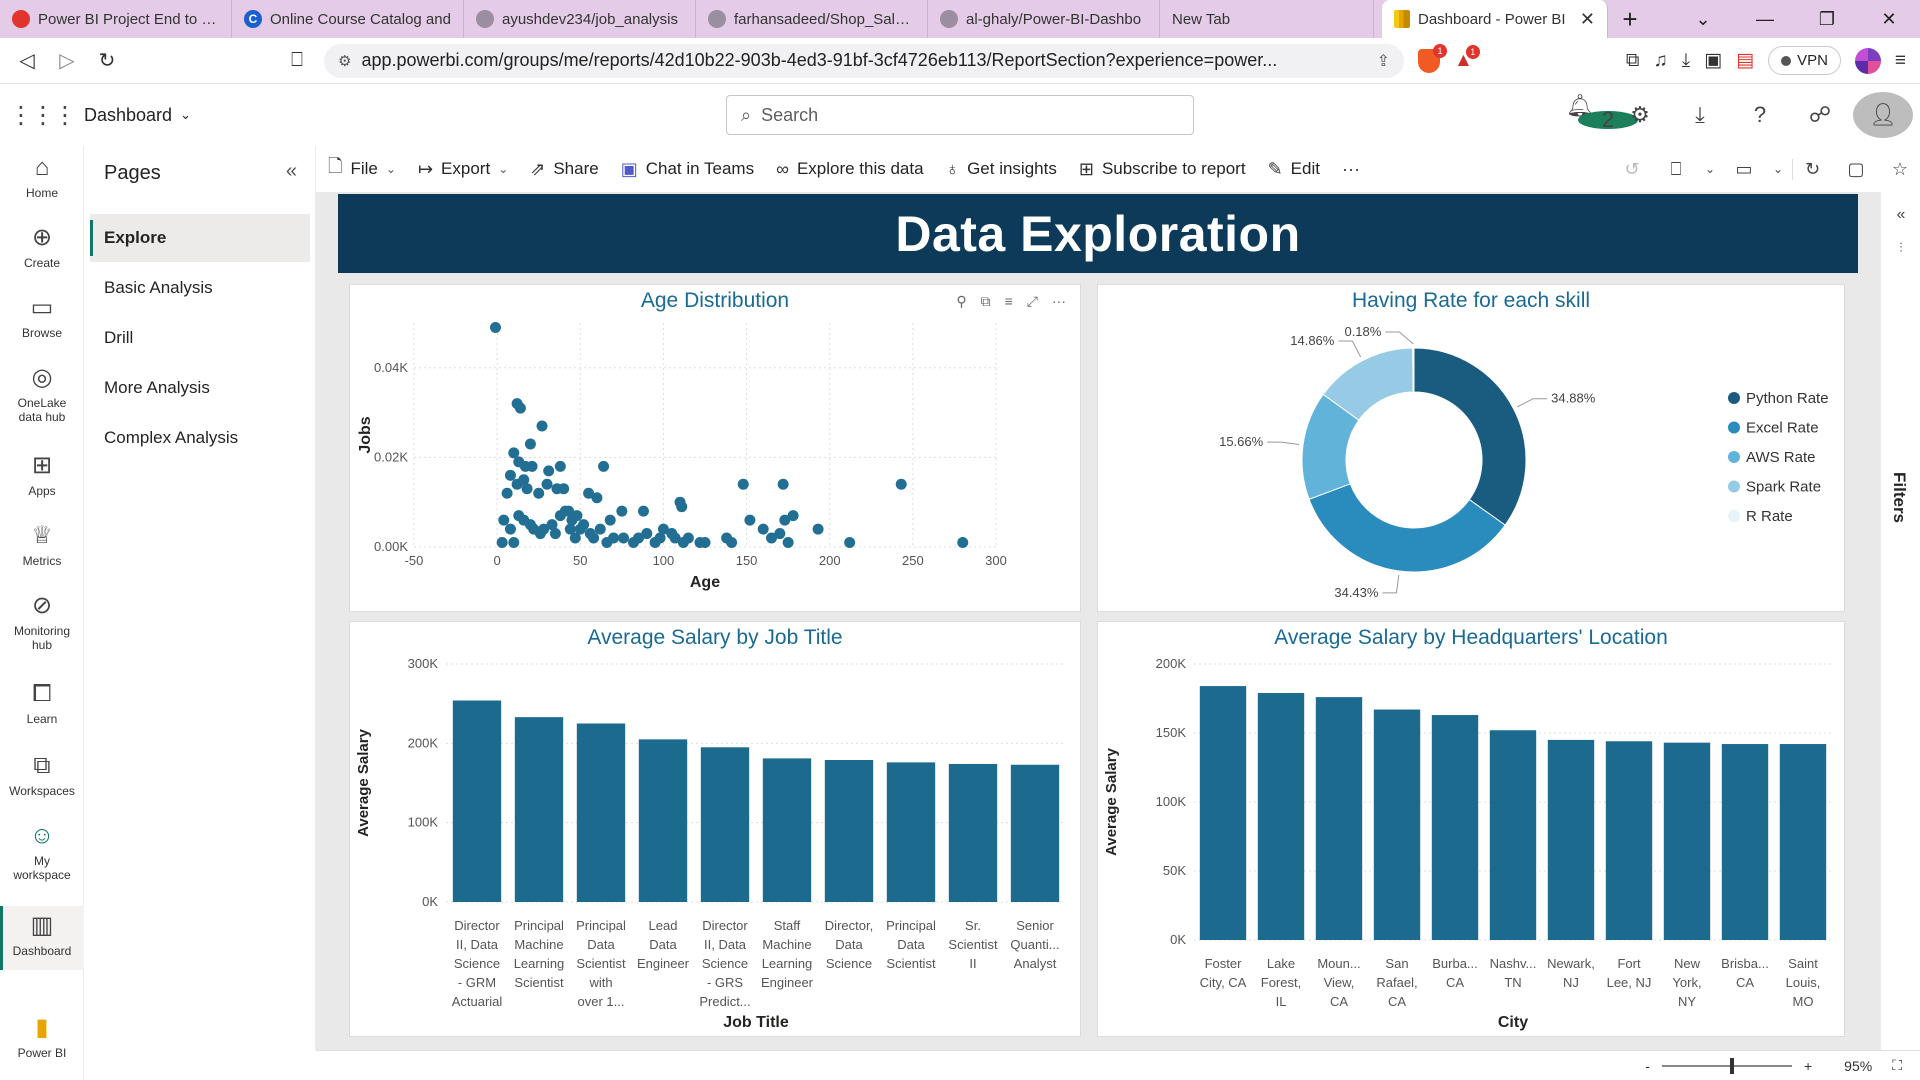 This screenshot has height=1080, width=1920. What do you see at coordinates (137, 115) in the screenshot?
I see `workspace-selector: Dashboard ⌄` at bounding box center [137, 115].